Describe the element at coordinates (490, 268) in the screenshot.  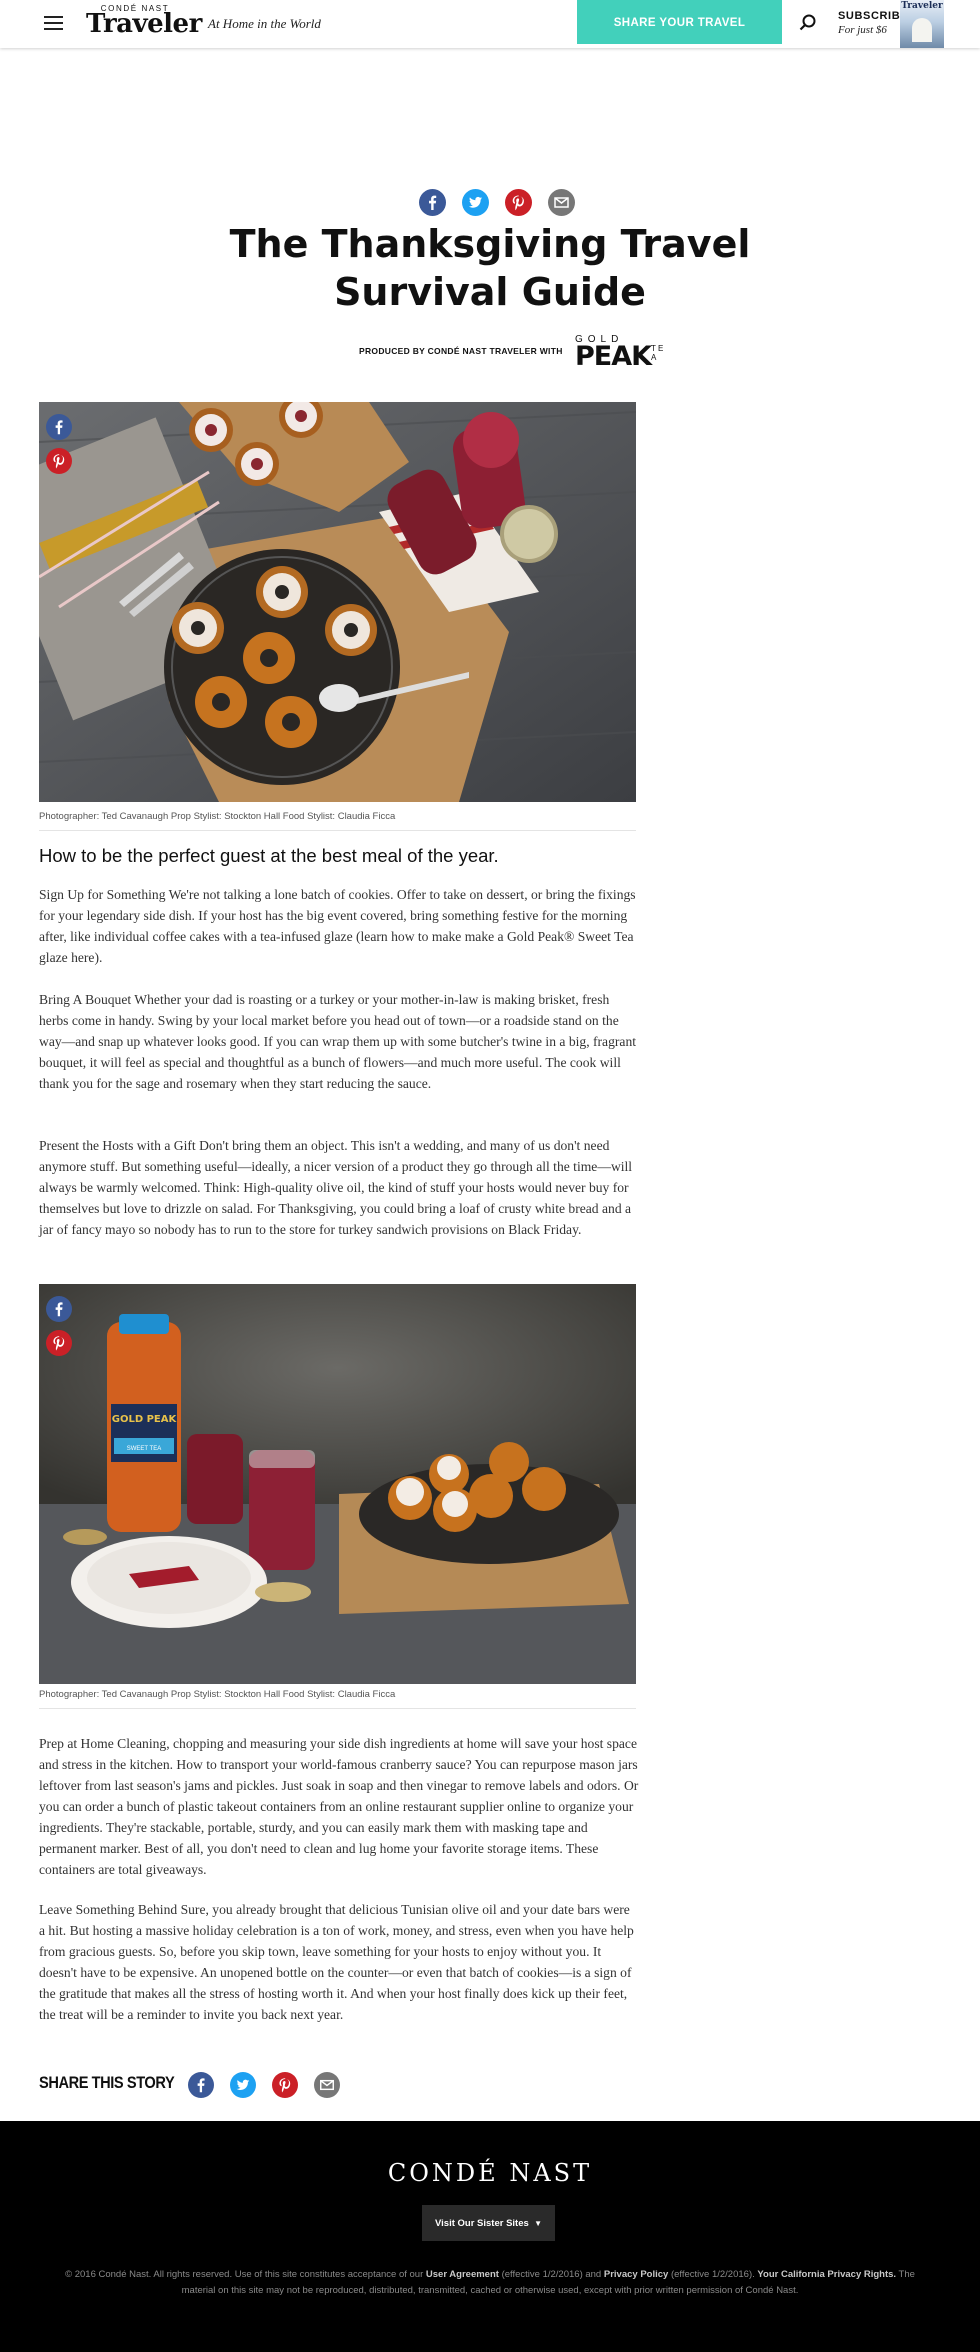
I see `article-title: The Thanksgiving Travel Survival Guide` at that location.